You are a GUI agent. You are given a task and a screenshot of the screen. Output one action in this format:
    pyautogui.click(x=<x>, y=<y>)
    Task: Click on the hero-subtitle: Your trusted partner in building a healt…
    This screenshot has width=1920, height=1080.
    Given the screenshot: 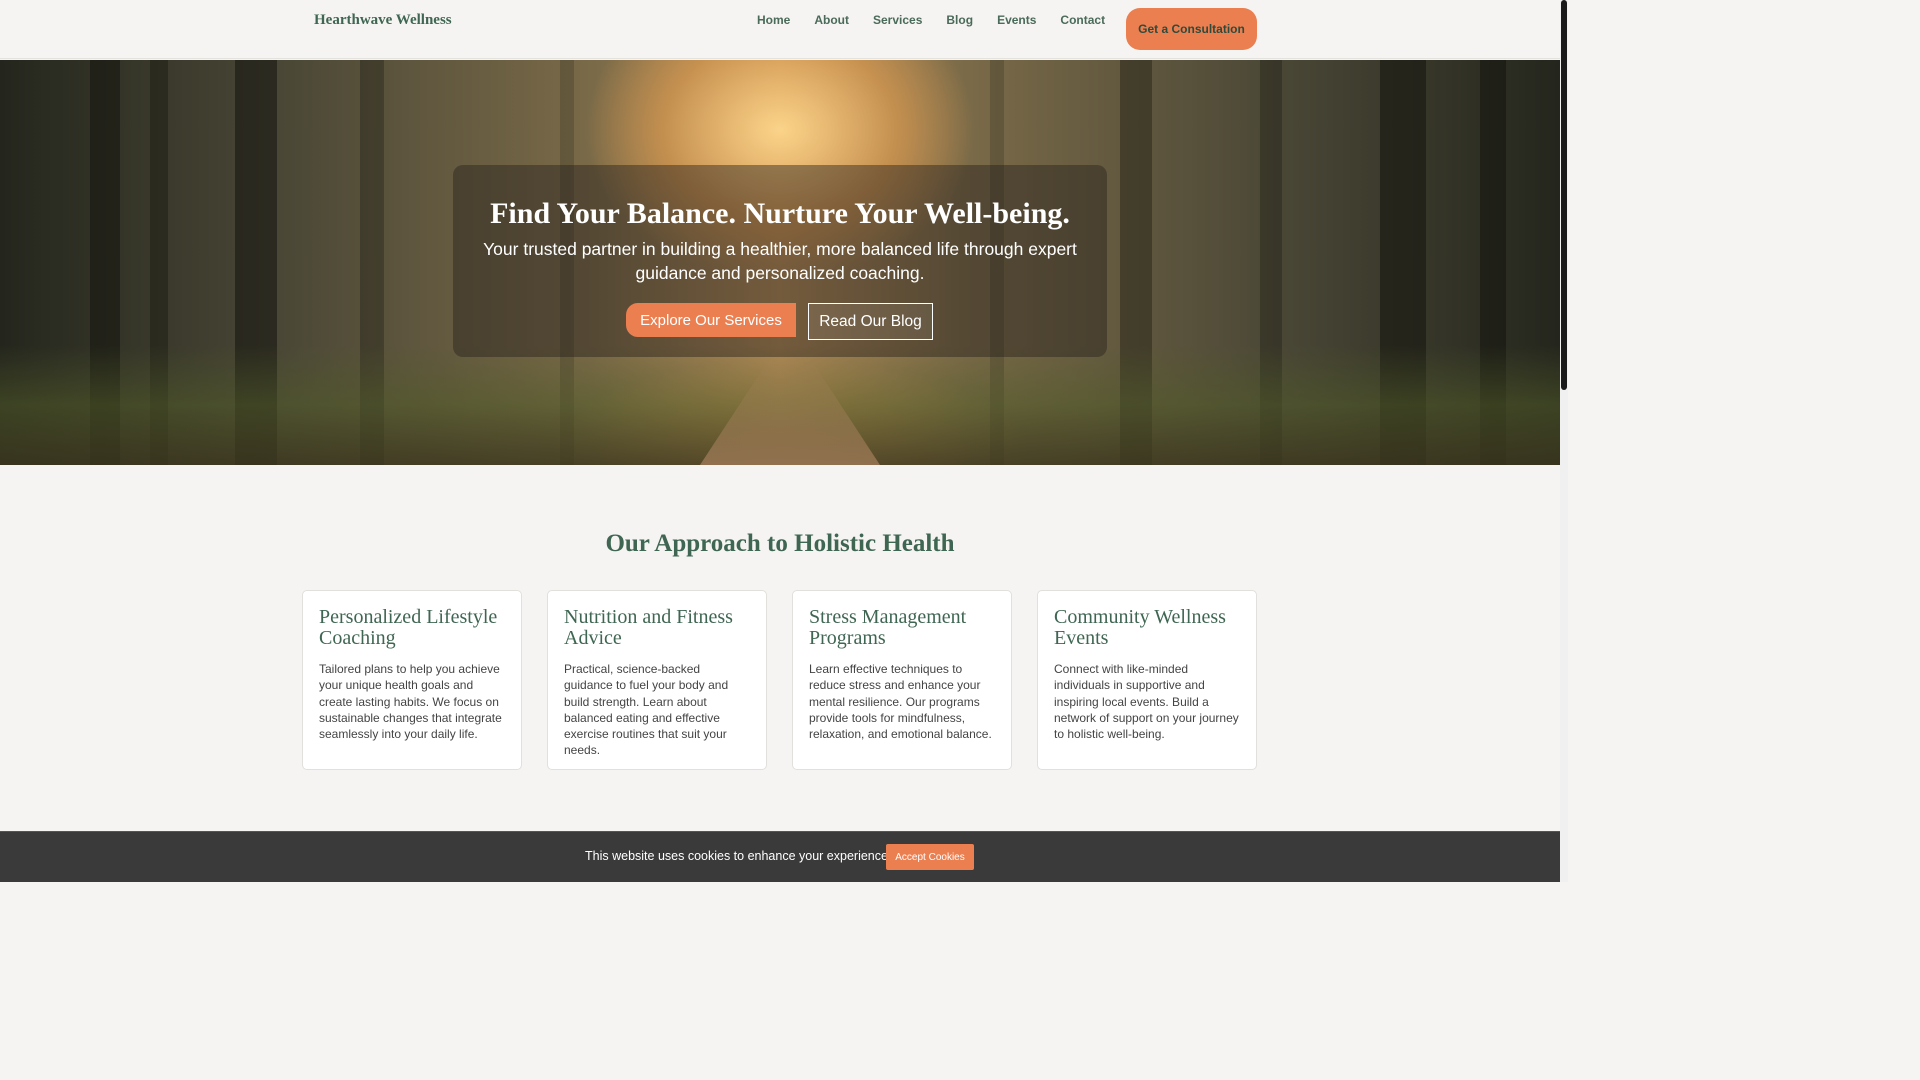 What is the action you would take?
    pyautogui.click(x=780, y=261)
    